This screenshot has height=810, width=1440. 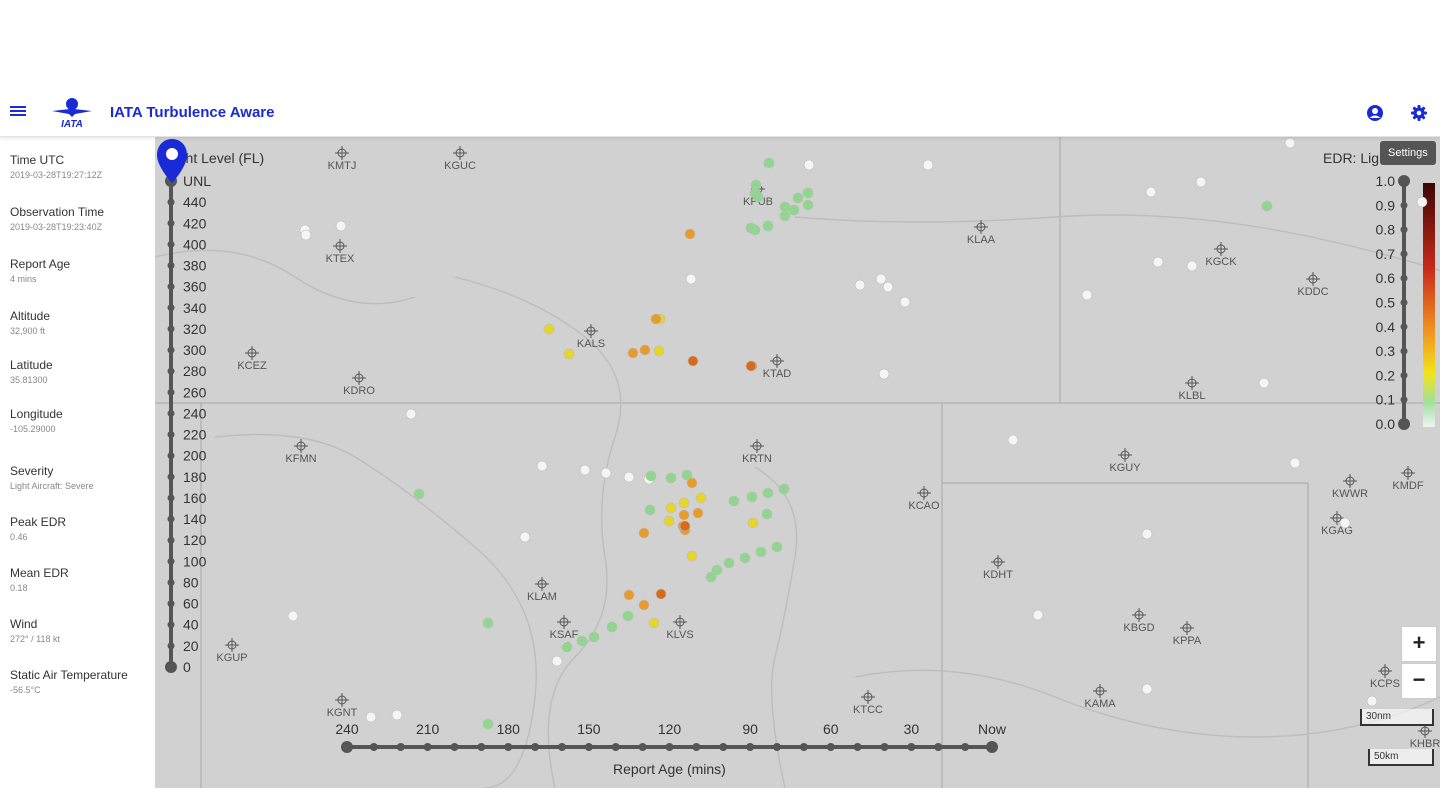 What do you see at coordinates (680, 628) in the screenshot?
I see `airport-marker: KLVS` at bounding box center [680, 628].